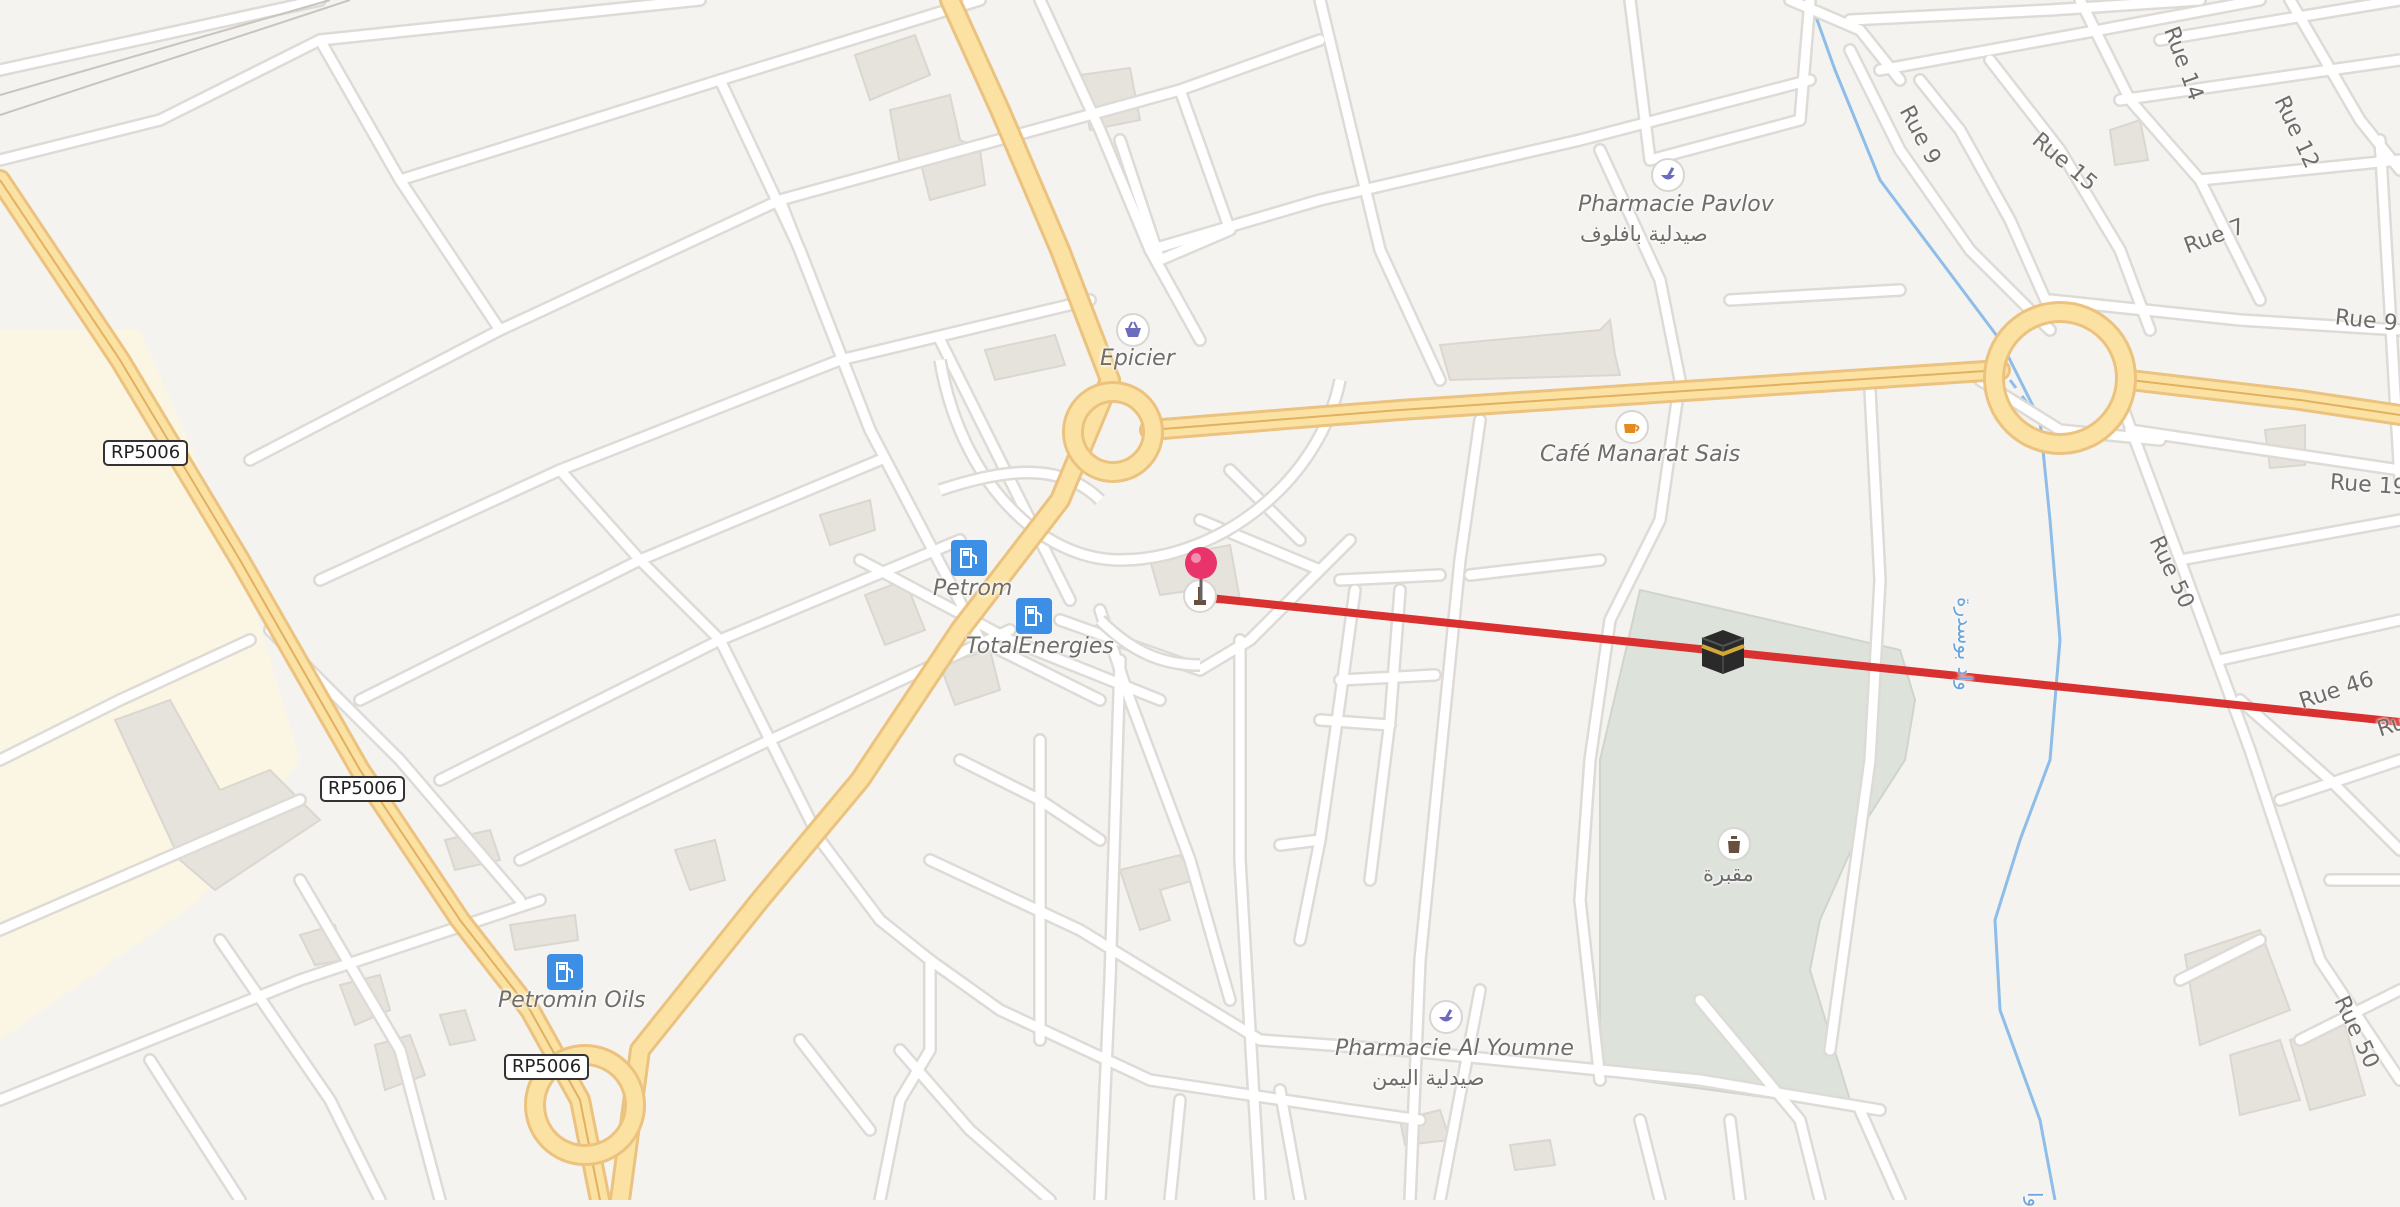  What do you see at coordinates (1428, 1078) in the screenshot?
I see `pharmacie-al-youmne-arabic-label: صيدلية اليمن` at bounding box center [1428, 1078].